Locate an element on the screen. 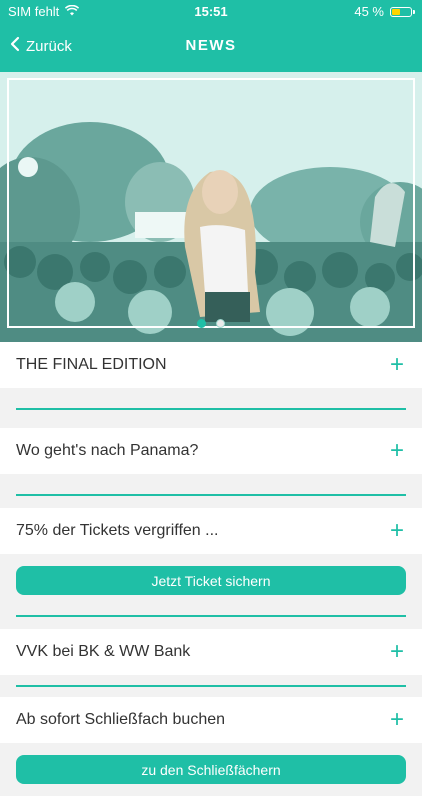 The height and width of the screenshot is (796, 422). news-item-label: THE FINAL EDITION is located at coordinates (91, 364).